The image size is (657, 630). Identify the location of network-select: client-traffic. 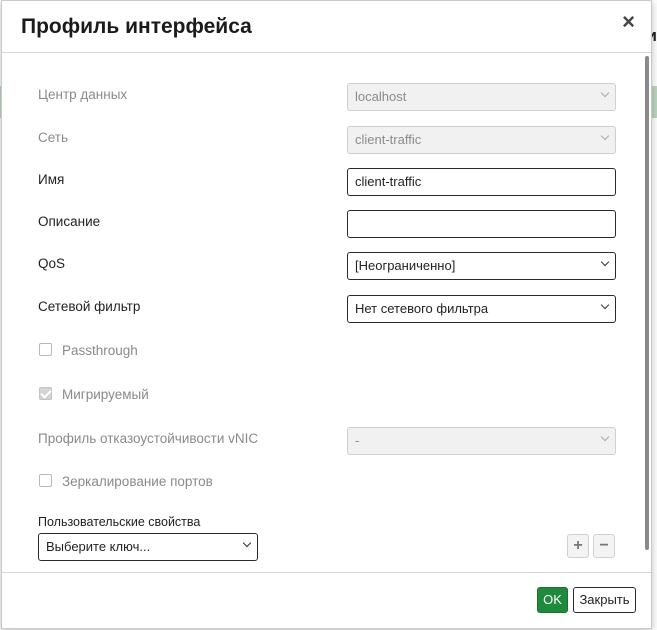
(481, 140).